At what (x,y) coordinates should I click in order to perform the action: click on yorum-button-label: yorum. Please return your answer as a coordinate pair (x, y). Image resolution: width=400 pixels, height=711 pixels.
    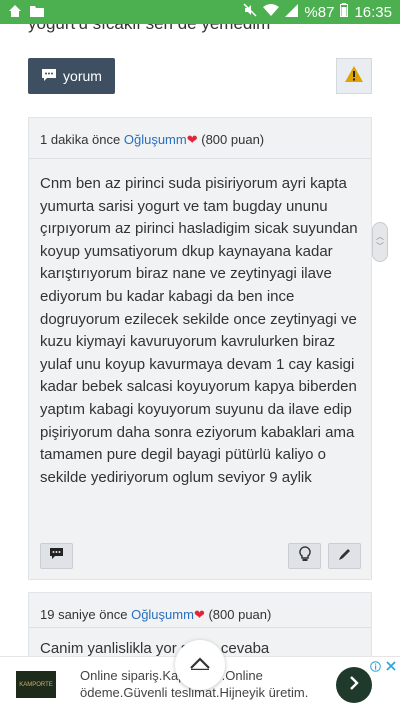
    Looking at the image, I should click on (82, 76).